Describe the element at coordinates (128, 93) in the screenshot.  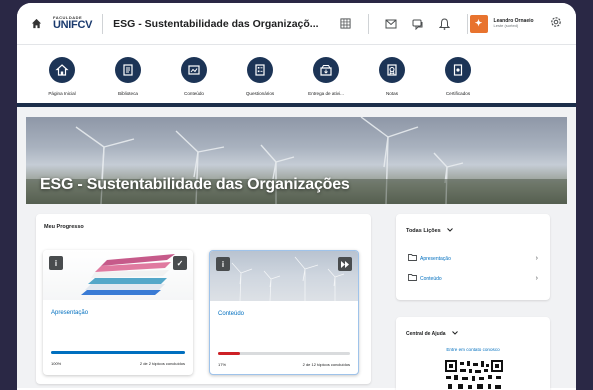
I see `nav-label: Biblioteca` at that location.